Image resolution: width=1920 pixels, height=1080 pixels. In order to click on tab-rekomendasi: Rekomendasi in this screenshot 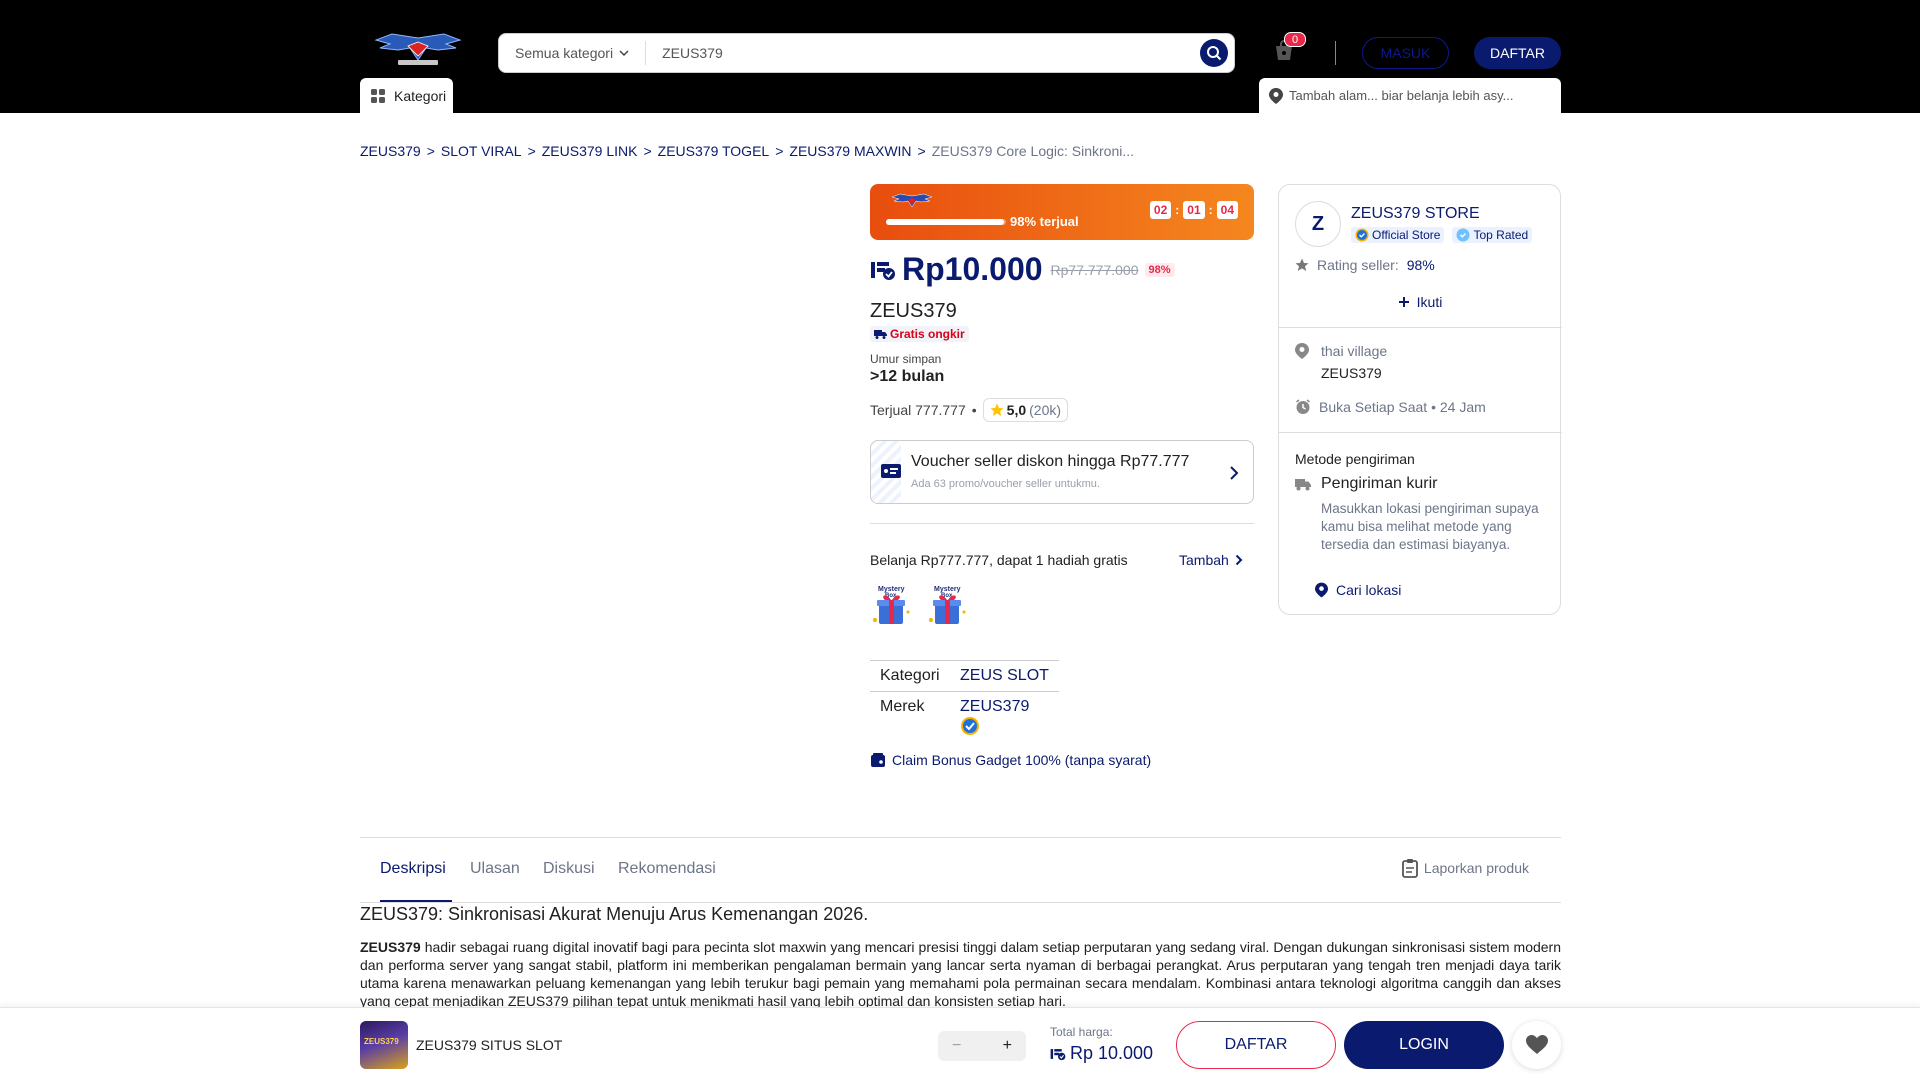, I will do `click(667, 869)`.